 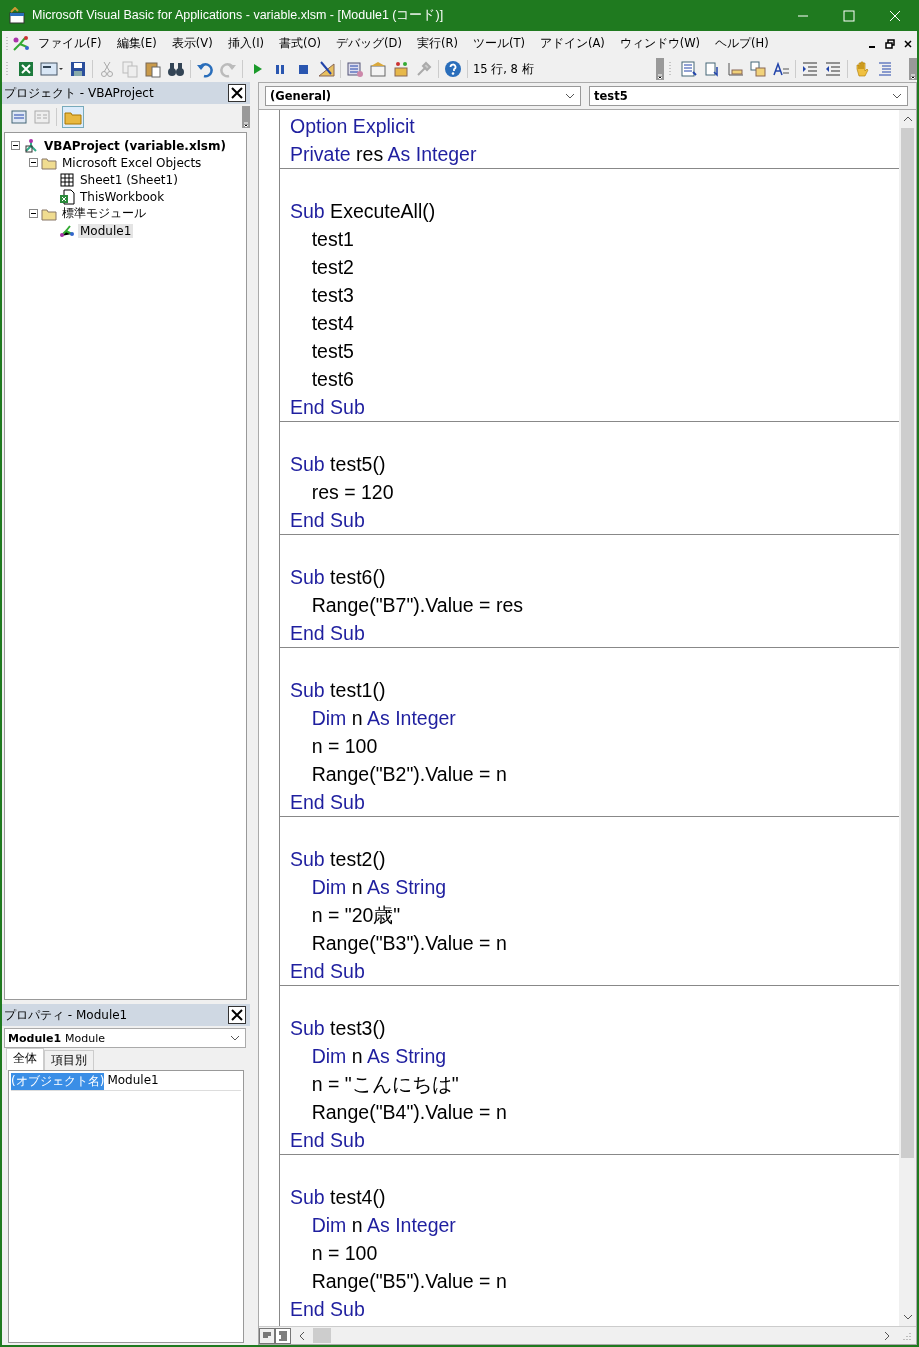 I want to click on object-dropdown: Module1 Module, so click(x=125, y=1038).